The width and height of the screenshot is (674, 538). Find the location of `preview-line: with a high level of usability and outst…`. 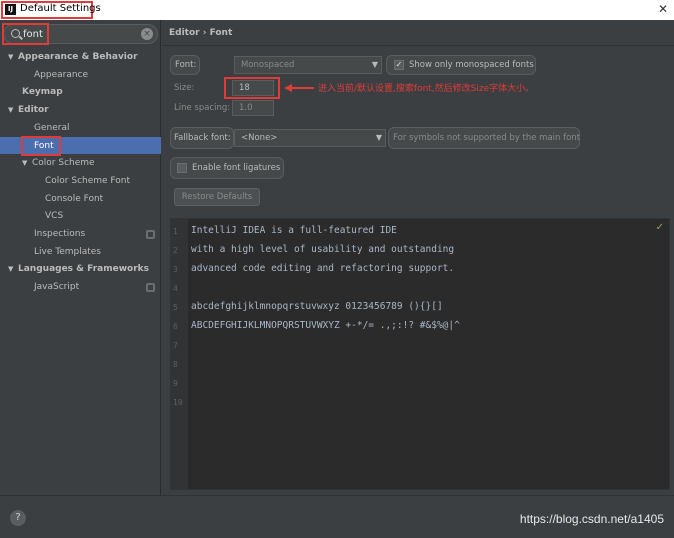

preview-line: with a high level of usability and outst… is located at coordinates (323, 249).